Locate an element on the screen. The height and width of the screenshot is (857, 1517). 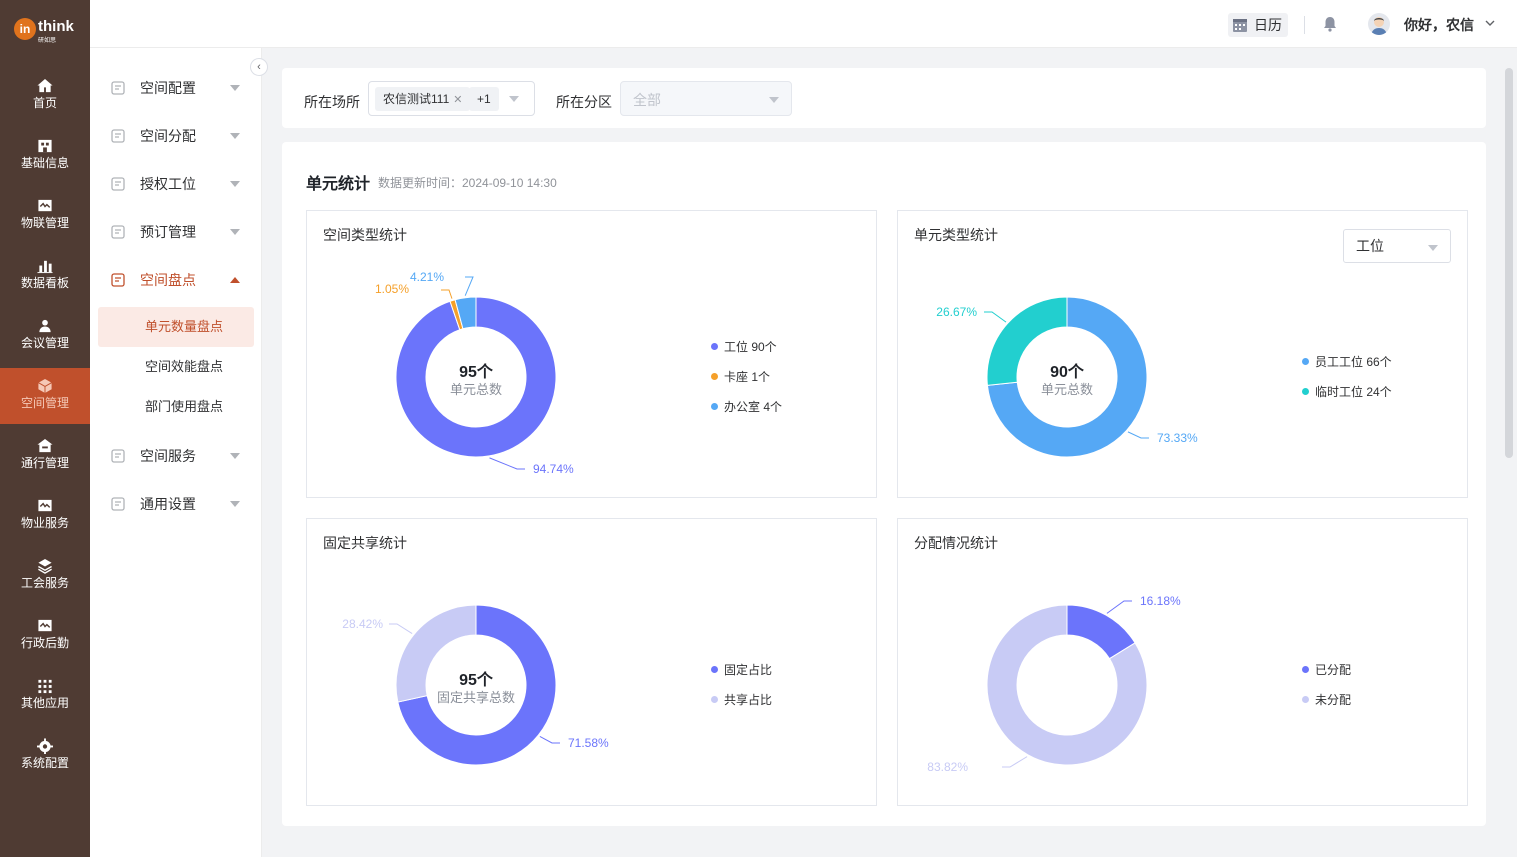
legend-item: 未分配 is located at coordinates (1326, 699).